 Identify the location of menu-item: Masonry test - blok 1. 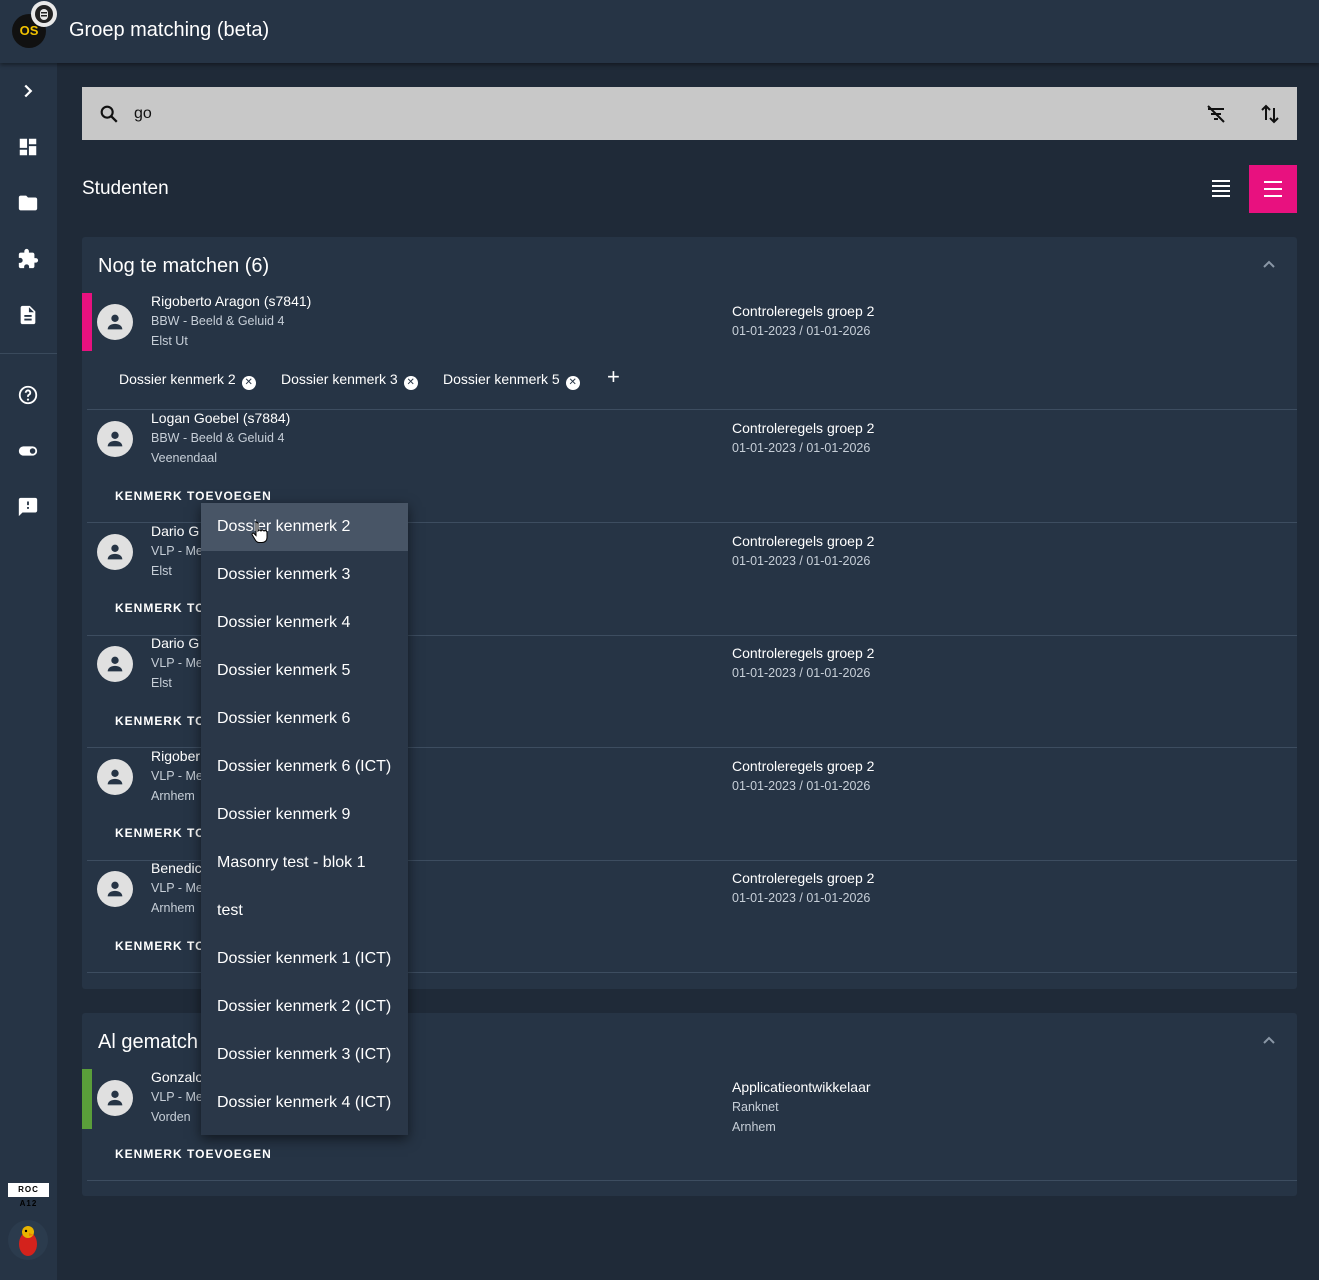
(304, 863).